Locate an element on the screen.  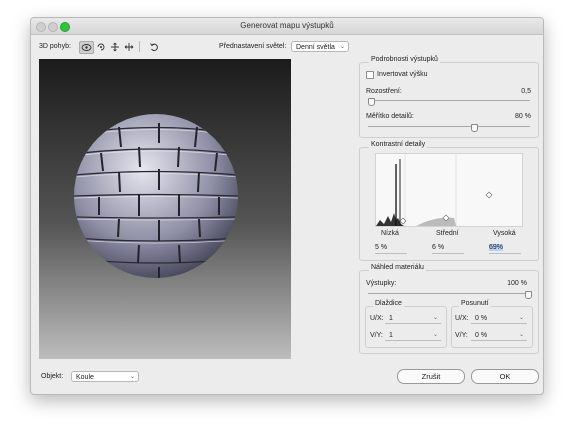
motion-label: 3D pohyb: is located at coordinates (55, 46).